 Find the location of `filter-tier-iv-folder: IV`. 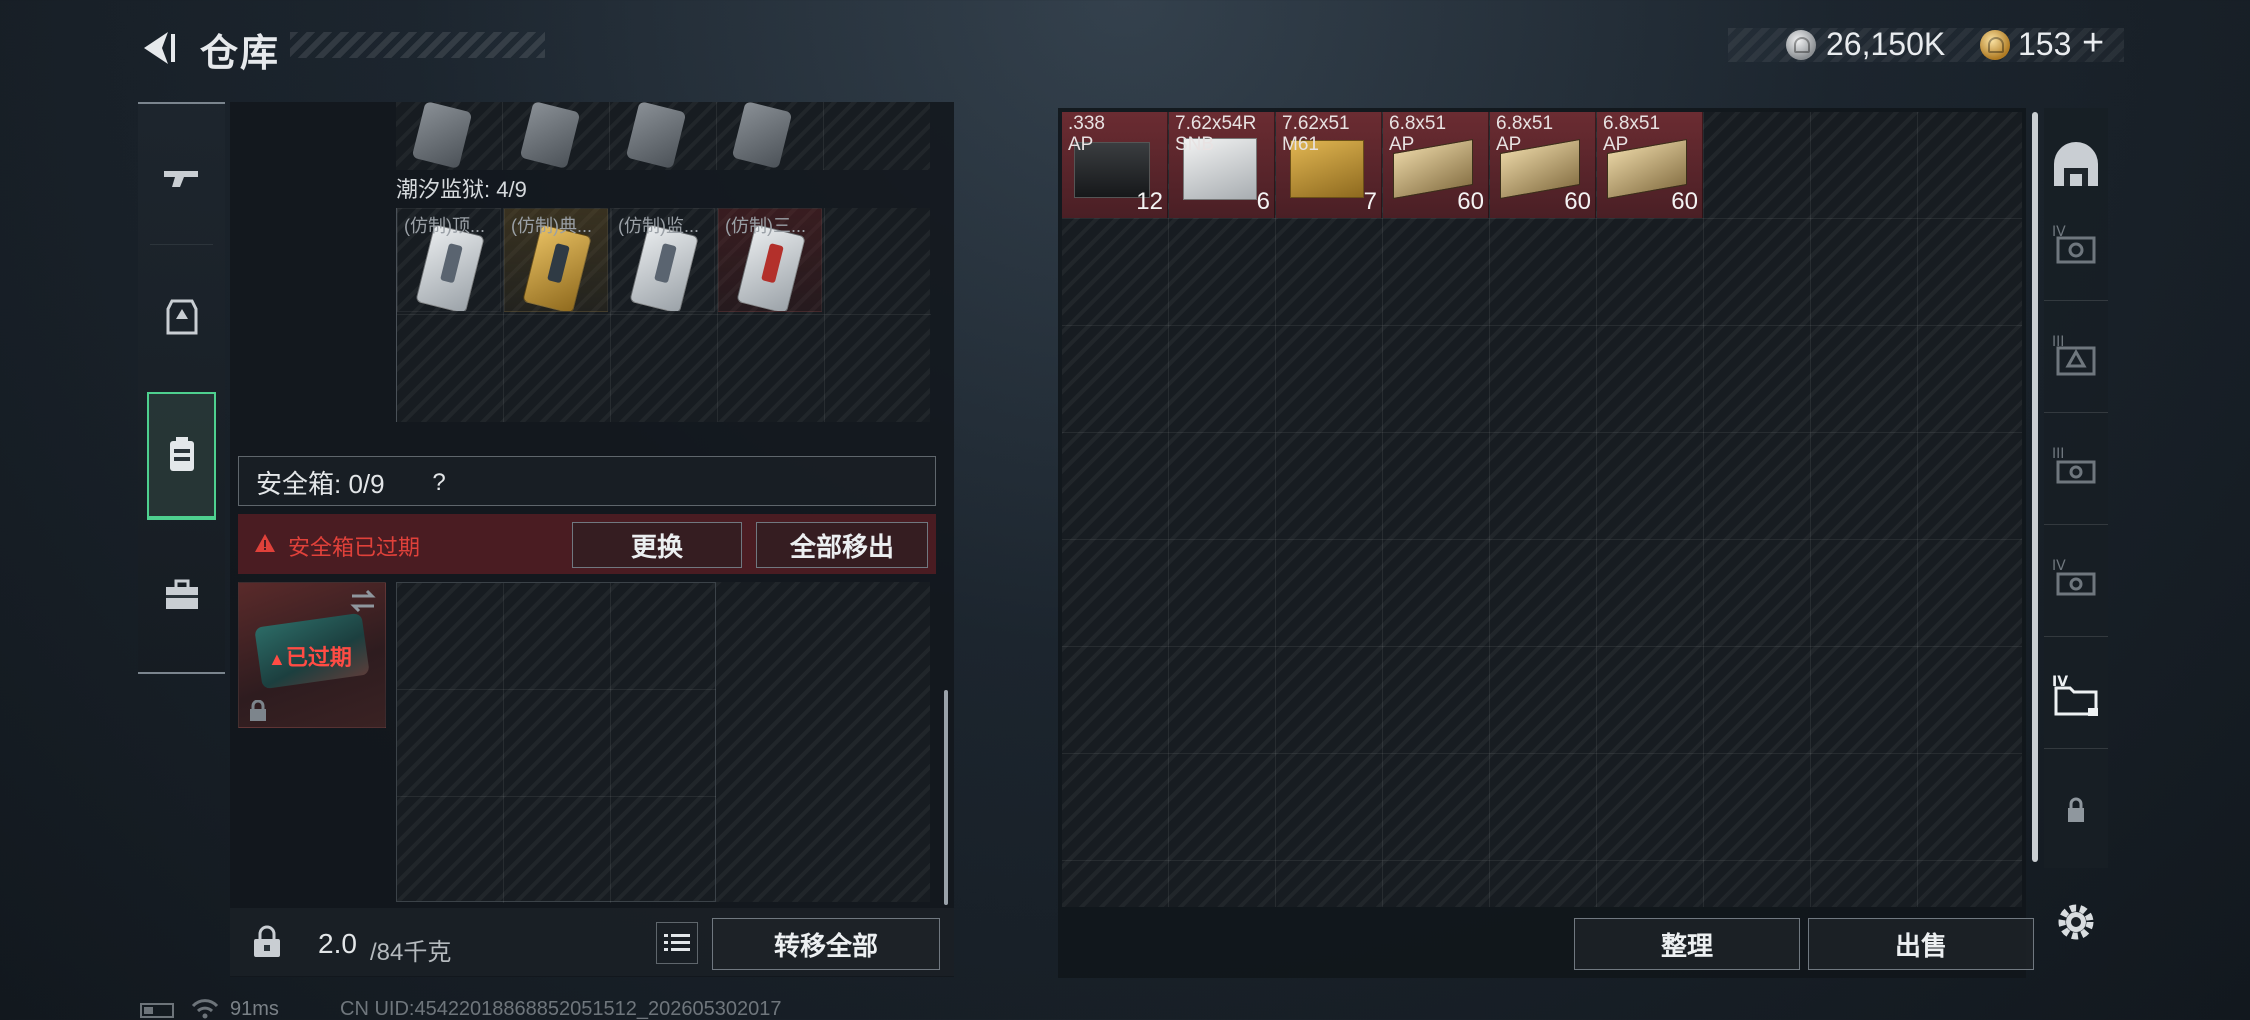

filter-tier-iv-folder: IV is located at coordinates (2076, 696).